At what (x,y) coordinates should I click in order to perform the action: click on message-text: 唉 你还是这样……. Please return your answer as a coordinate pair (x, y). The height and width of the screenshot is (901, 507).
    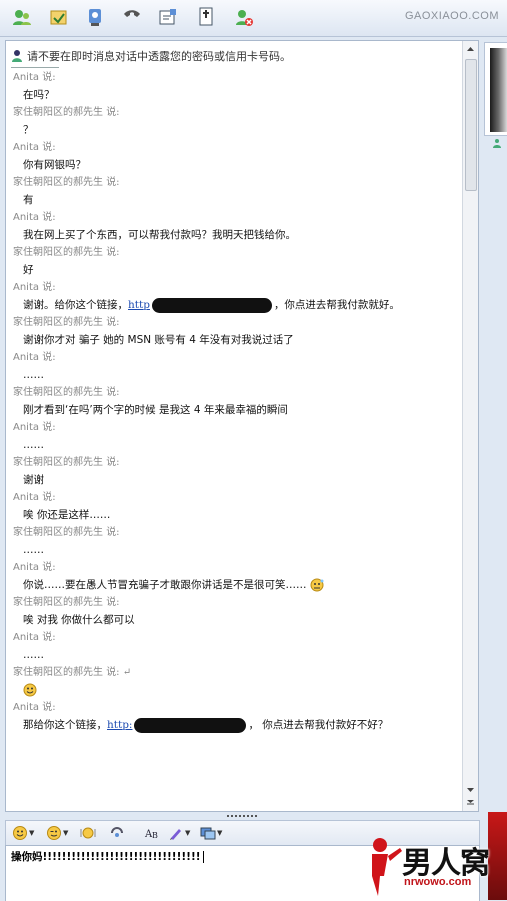
    Looking at the image, I should click on (67, 515).